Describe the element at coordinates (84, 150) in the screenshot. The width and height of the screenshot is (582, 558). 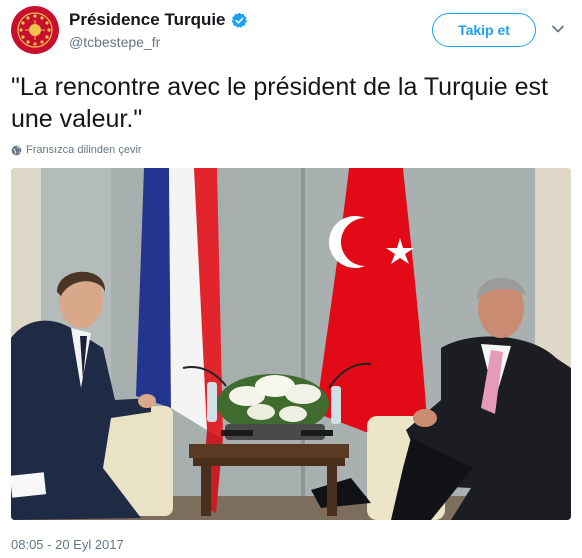
I see `translate-label: Fransızca dilinden çevir` at that location.